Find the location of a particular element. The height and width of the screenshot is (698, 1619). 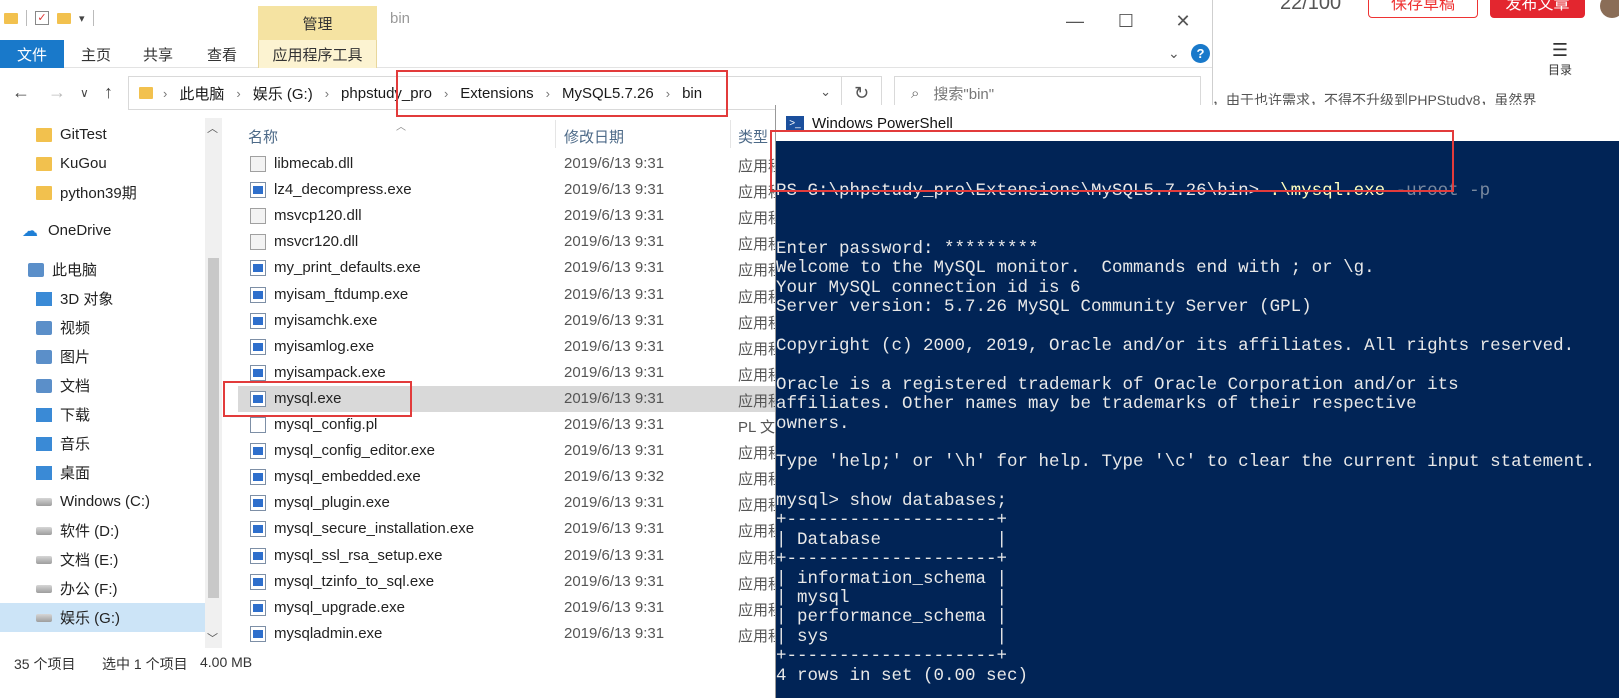

breadcrumb-item: 娱乐 (G:) is located at coordinates (283, 93).